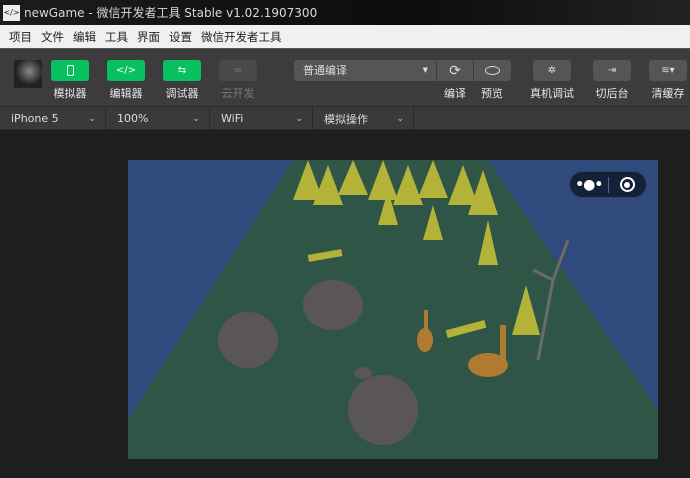  What do you see at coordinates (668, 93) in the screenshot?
I see `clear-cache-label: 清缓存` at bounding box center [668, 93].